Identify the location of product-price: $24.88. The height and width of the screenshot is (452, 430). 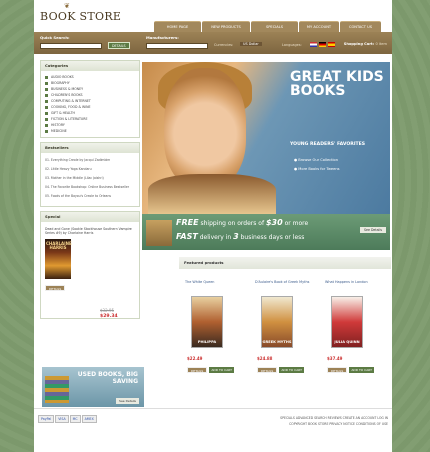
(265, 358).